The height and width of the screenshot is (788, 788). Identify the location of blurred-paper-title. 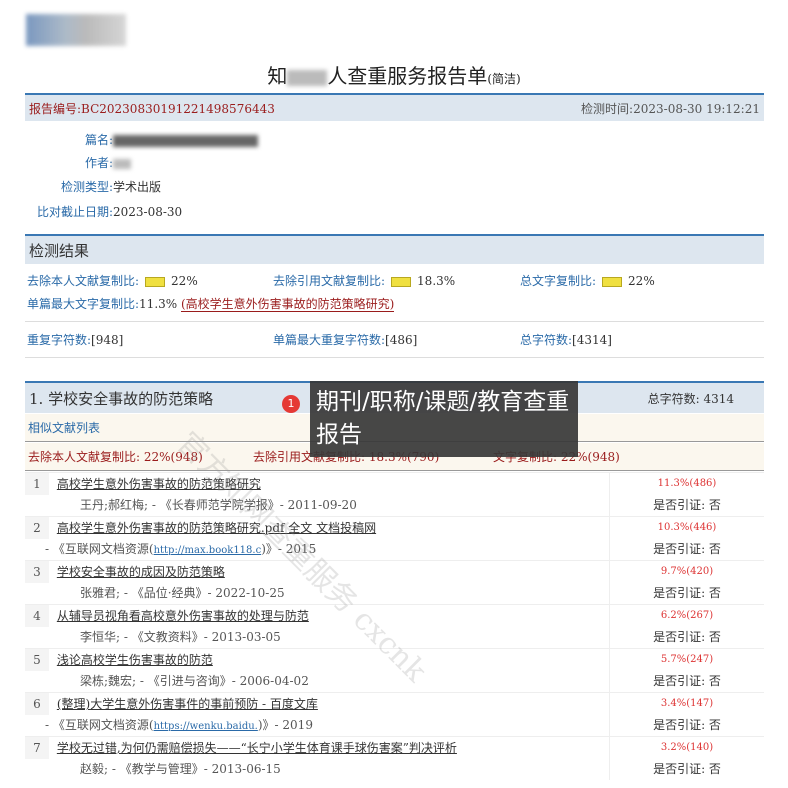
(185, 140).